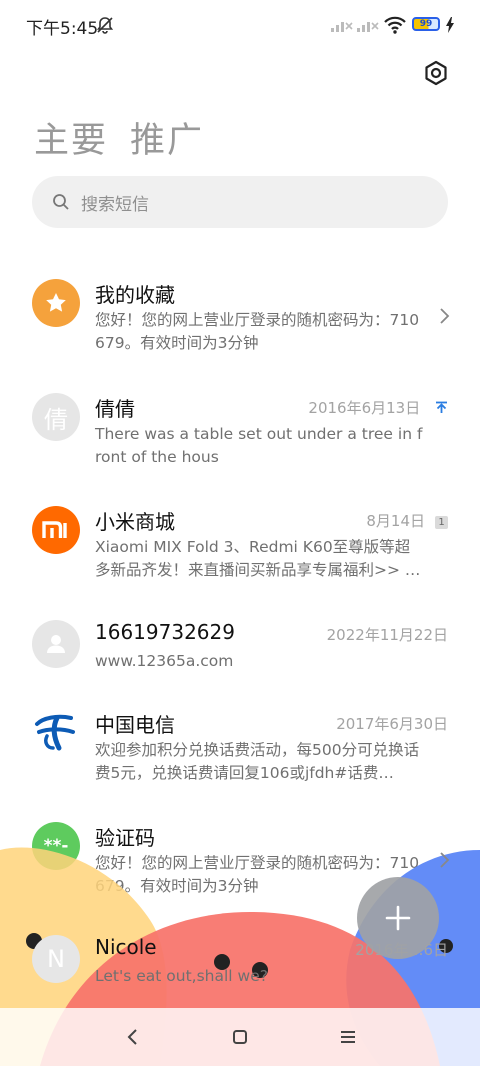 Image resolution: width=480 pixels, height=1066 pixels. Describe the element at coordinates (395, 25) in the screenshot. I see `wifi-icon` at that location.